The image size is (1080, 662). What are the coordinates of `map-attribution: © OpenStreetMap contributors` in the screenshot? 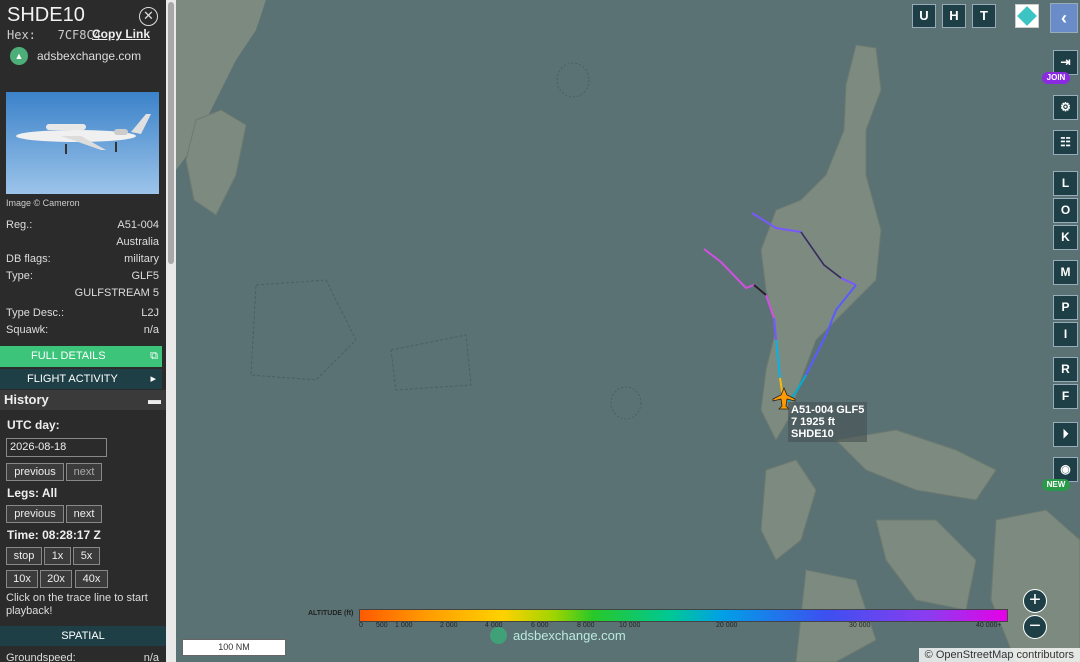 It's located at (999, 655).